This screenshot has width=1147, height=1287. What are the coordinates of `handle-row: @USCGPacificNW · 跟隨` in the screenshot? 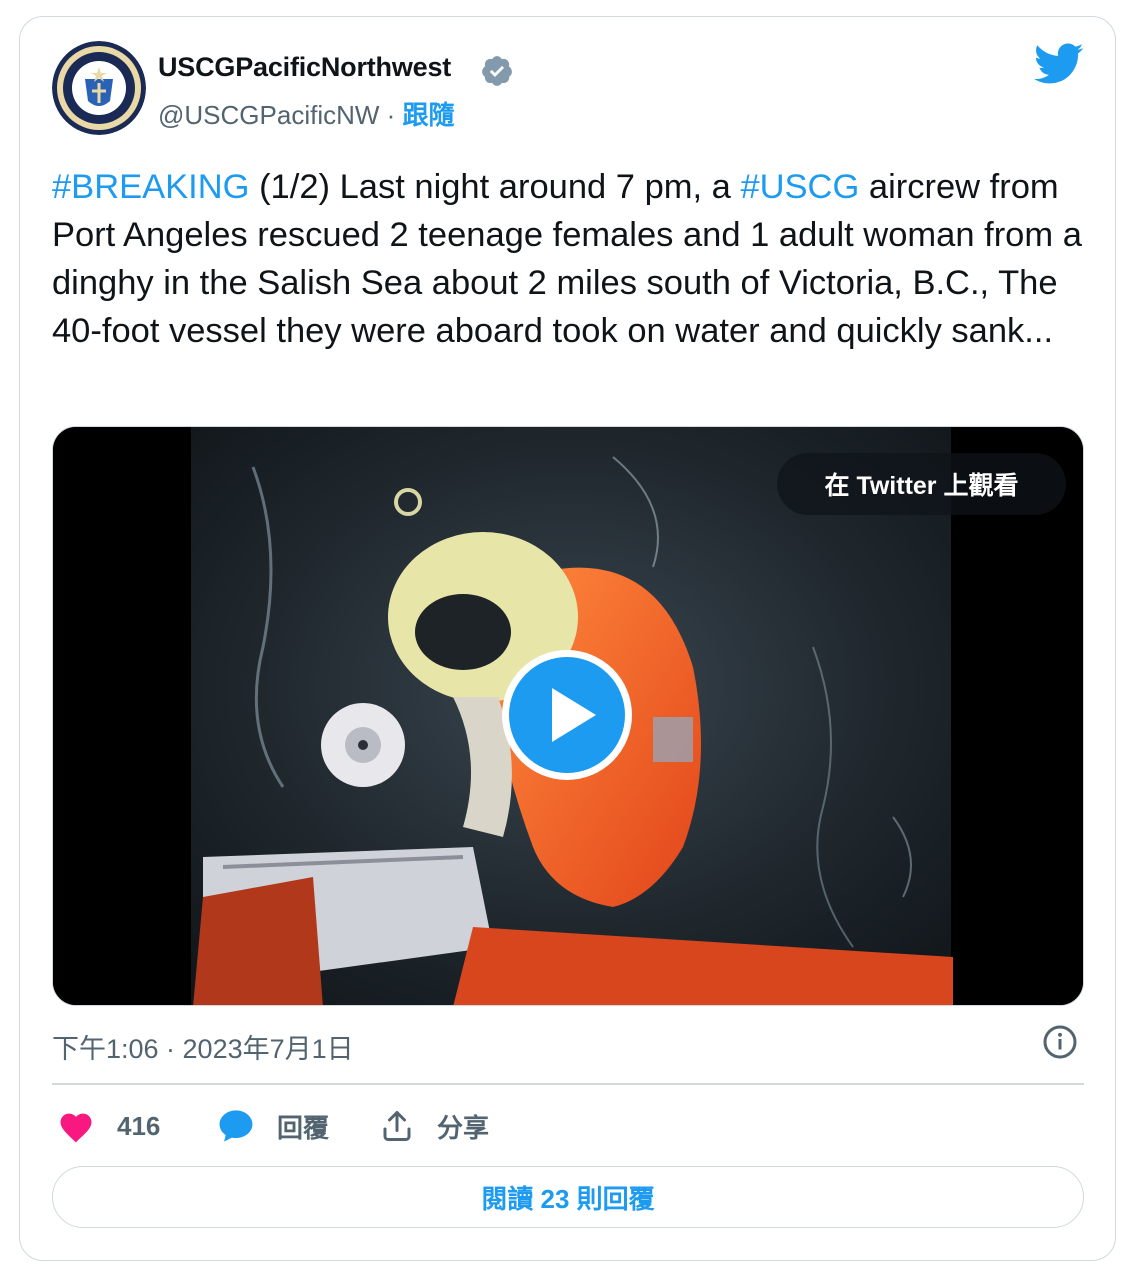 It's located at (306, 113).